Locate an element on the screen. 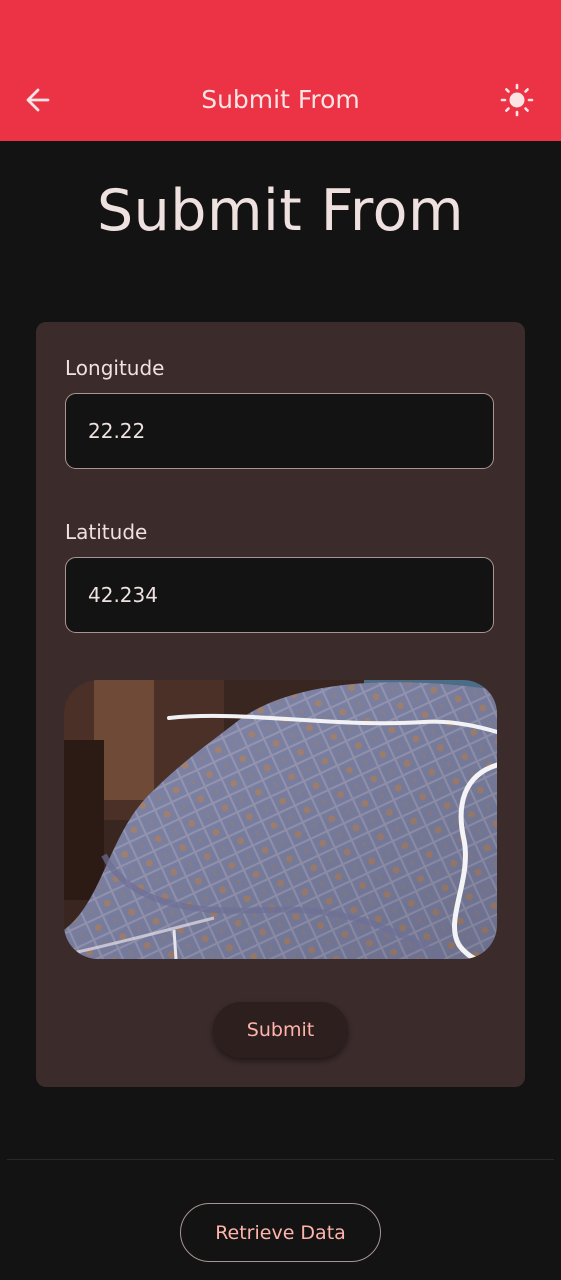 The image size is (561, 1280). latitude-field is located at coordinates (279, 595).